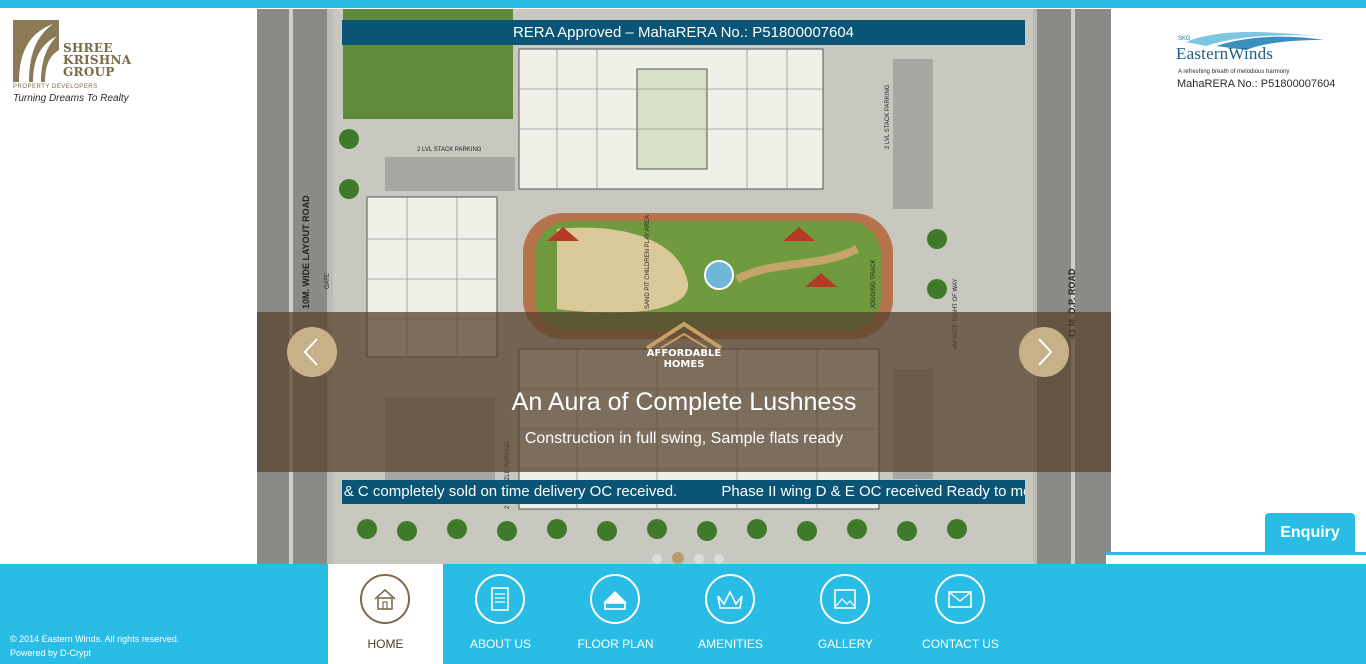  Describe the element at coordinates (730, 599) in the screenshot. I see `crown-icon` at that location.